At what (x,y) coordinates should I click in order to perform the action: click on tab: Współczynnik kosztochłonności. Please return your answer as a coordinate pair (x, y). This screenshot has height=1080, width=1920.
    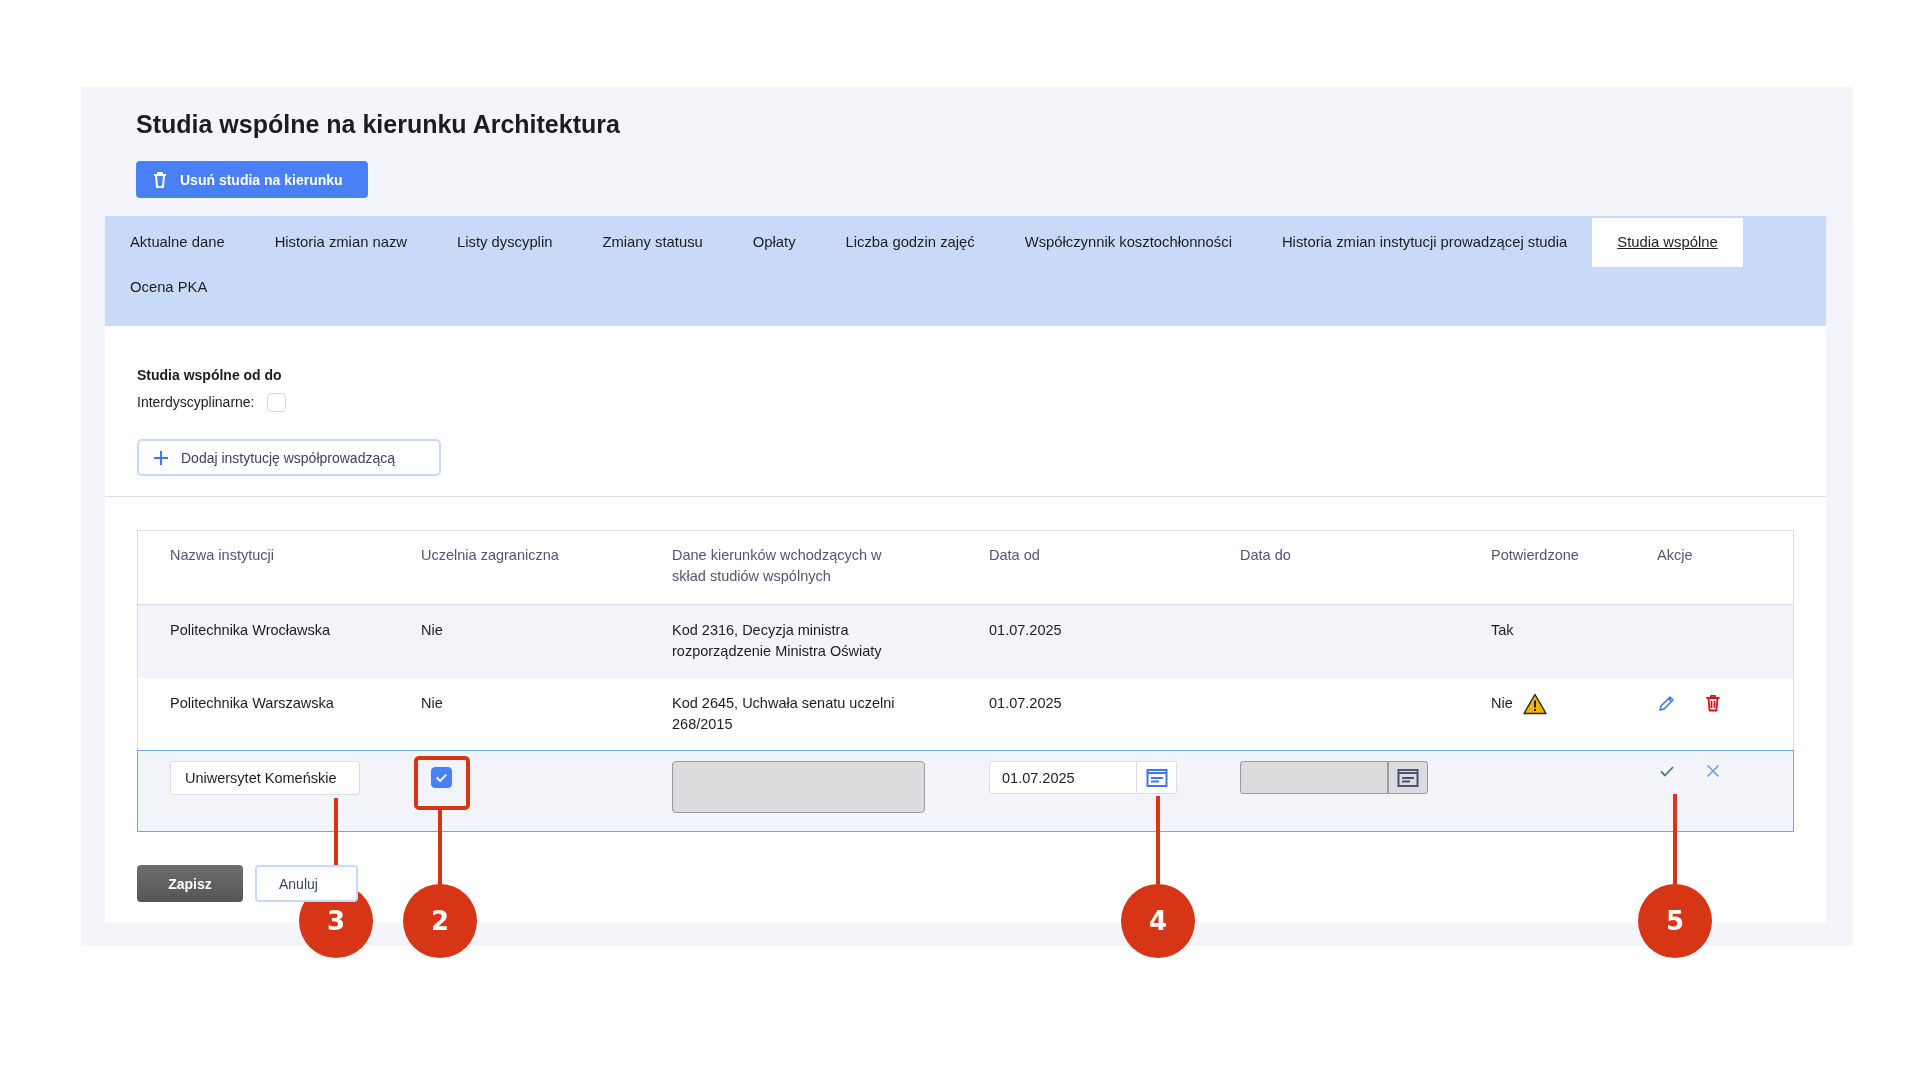
    Looking at the image, I should click on (1128, 242).